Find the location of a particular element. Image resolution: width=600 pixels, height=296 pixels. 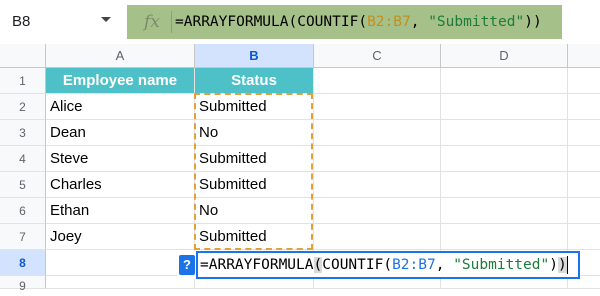

column-header-a: A is located at coordinates (120, 56).